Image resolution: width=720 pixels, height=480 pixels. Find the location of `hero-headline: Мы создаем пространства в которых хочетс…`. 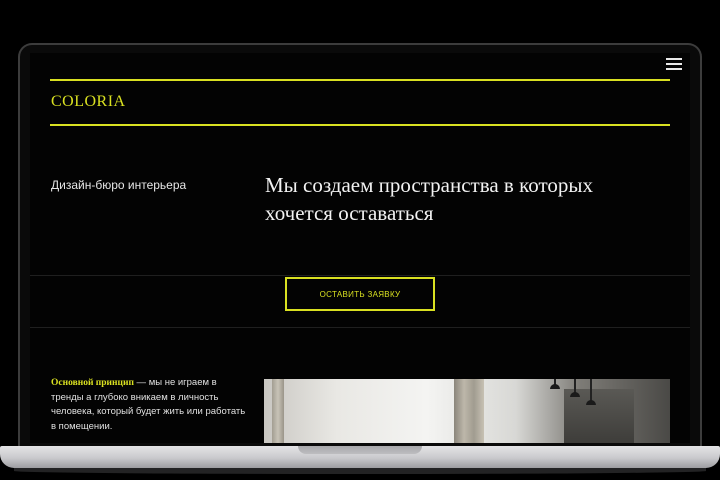

hero-headline: Мы создаем пространства в которых хочетс… is located at coordinates (429, 199).